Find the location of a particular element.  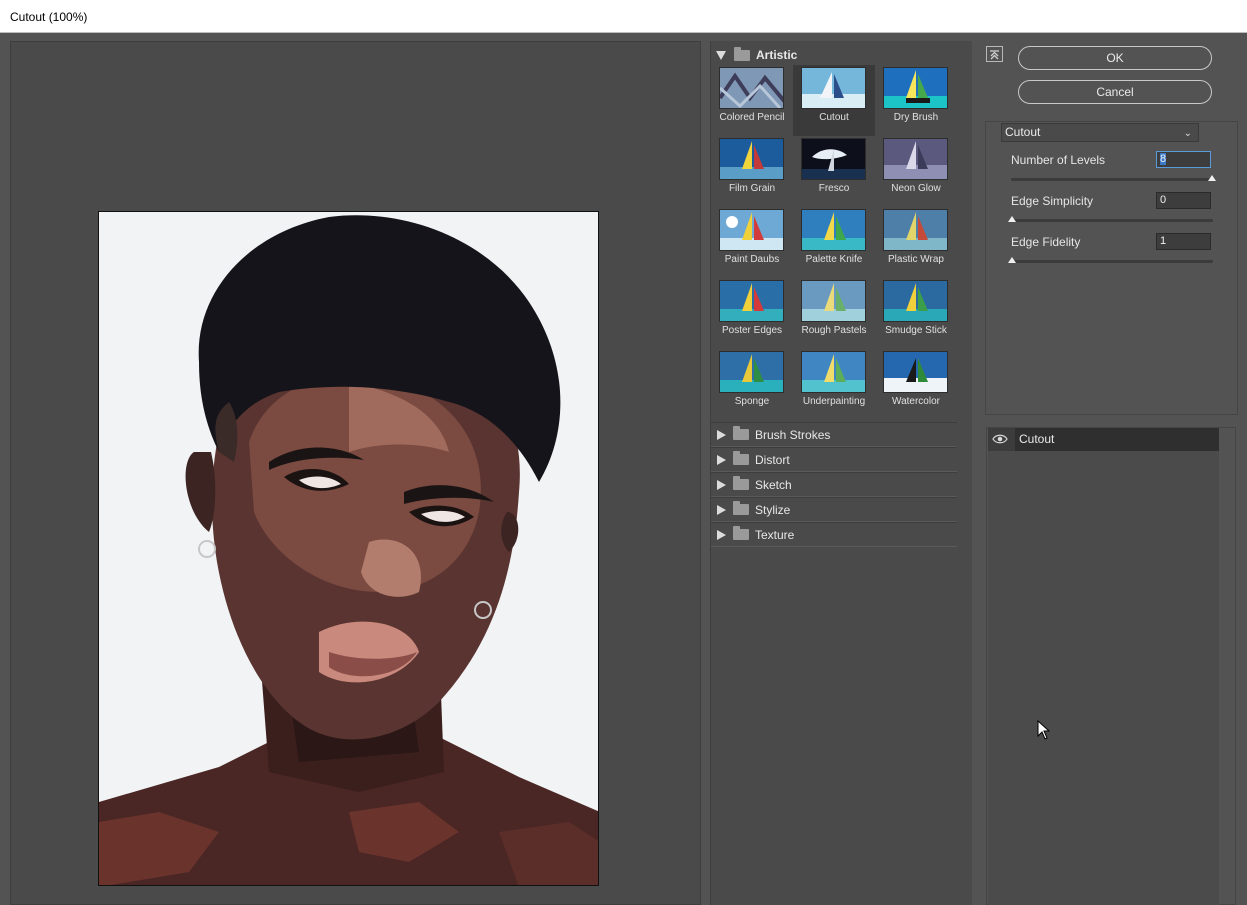

filter-film-grain: Film Grain is located at coordinates (752, 171).